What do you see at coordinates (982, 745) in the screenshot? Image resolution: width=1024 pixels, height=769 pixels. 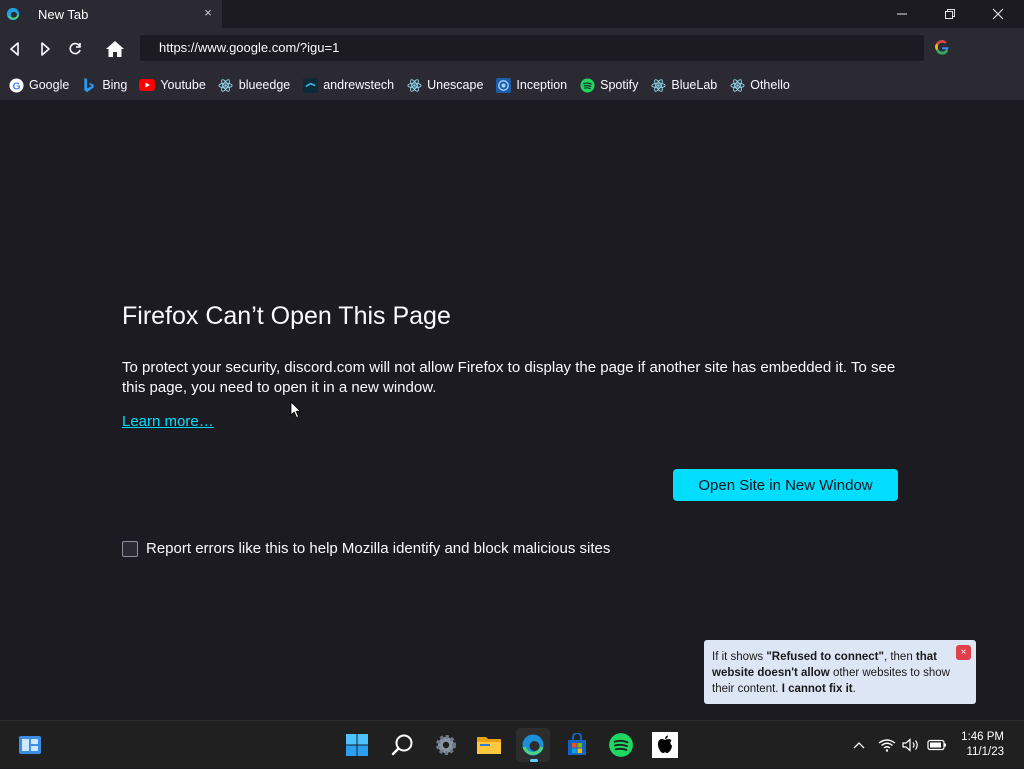 I see `clock: 1:46 PM 11/1/23` at bounding box center [982, 745].